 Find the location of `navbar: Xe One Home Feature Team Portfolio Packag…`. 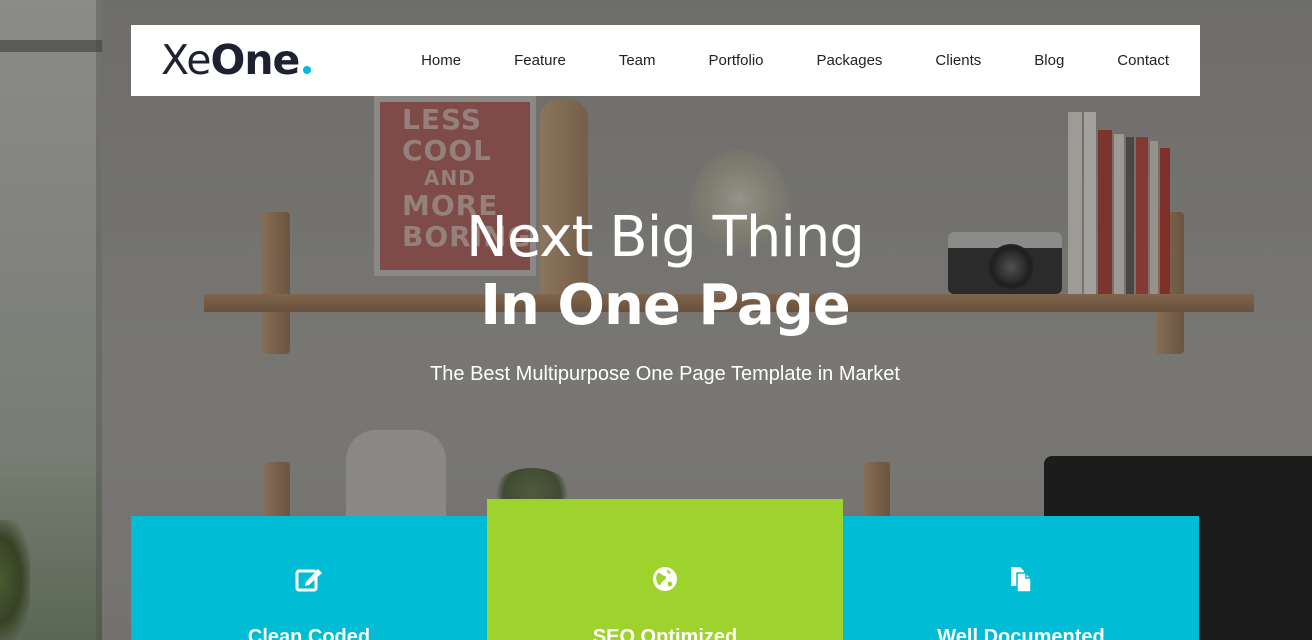

navbar: Xe One Home Feature Team Portfolio Packag… is located at coordinates (665, 60).